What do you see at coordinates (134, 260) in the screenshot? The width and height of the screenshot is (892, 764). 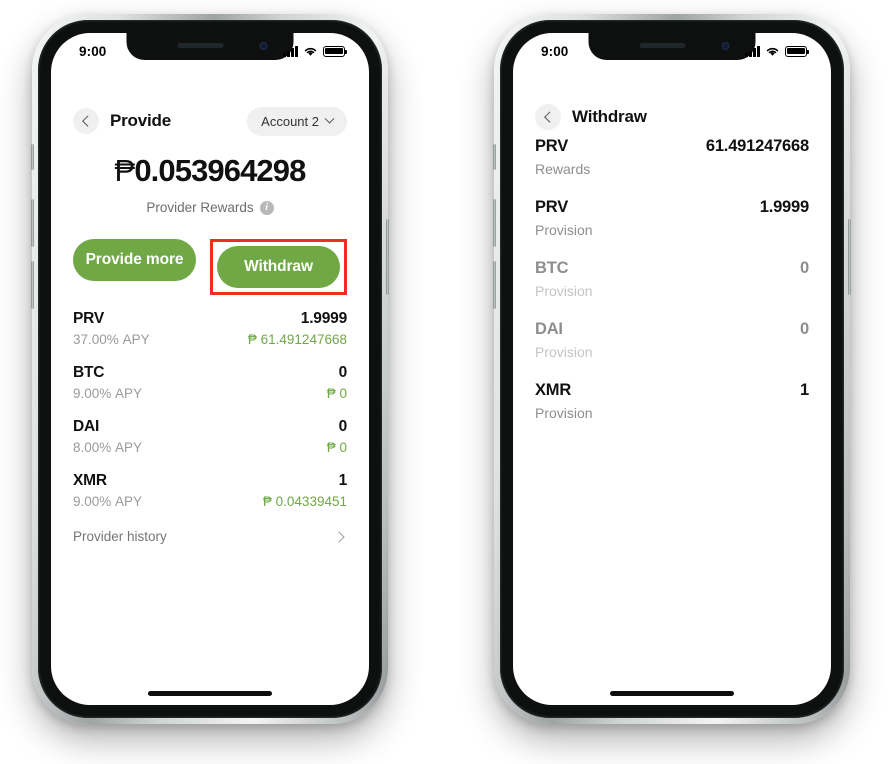 I see `provide-more-button: Provide more` at bounding box center [134, 260].